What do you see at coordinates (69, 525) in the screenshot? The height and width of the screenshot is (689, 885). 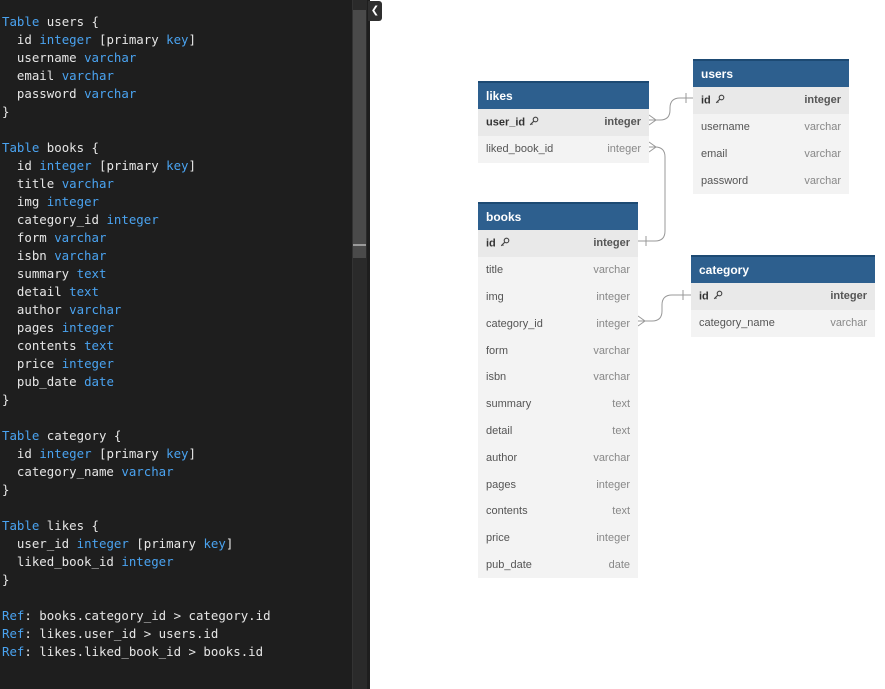 I see `code-token: likes {` at bounding box center [69, 525].